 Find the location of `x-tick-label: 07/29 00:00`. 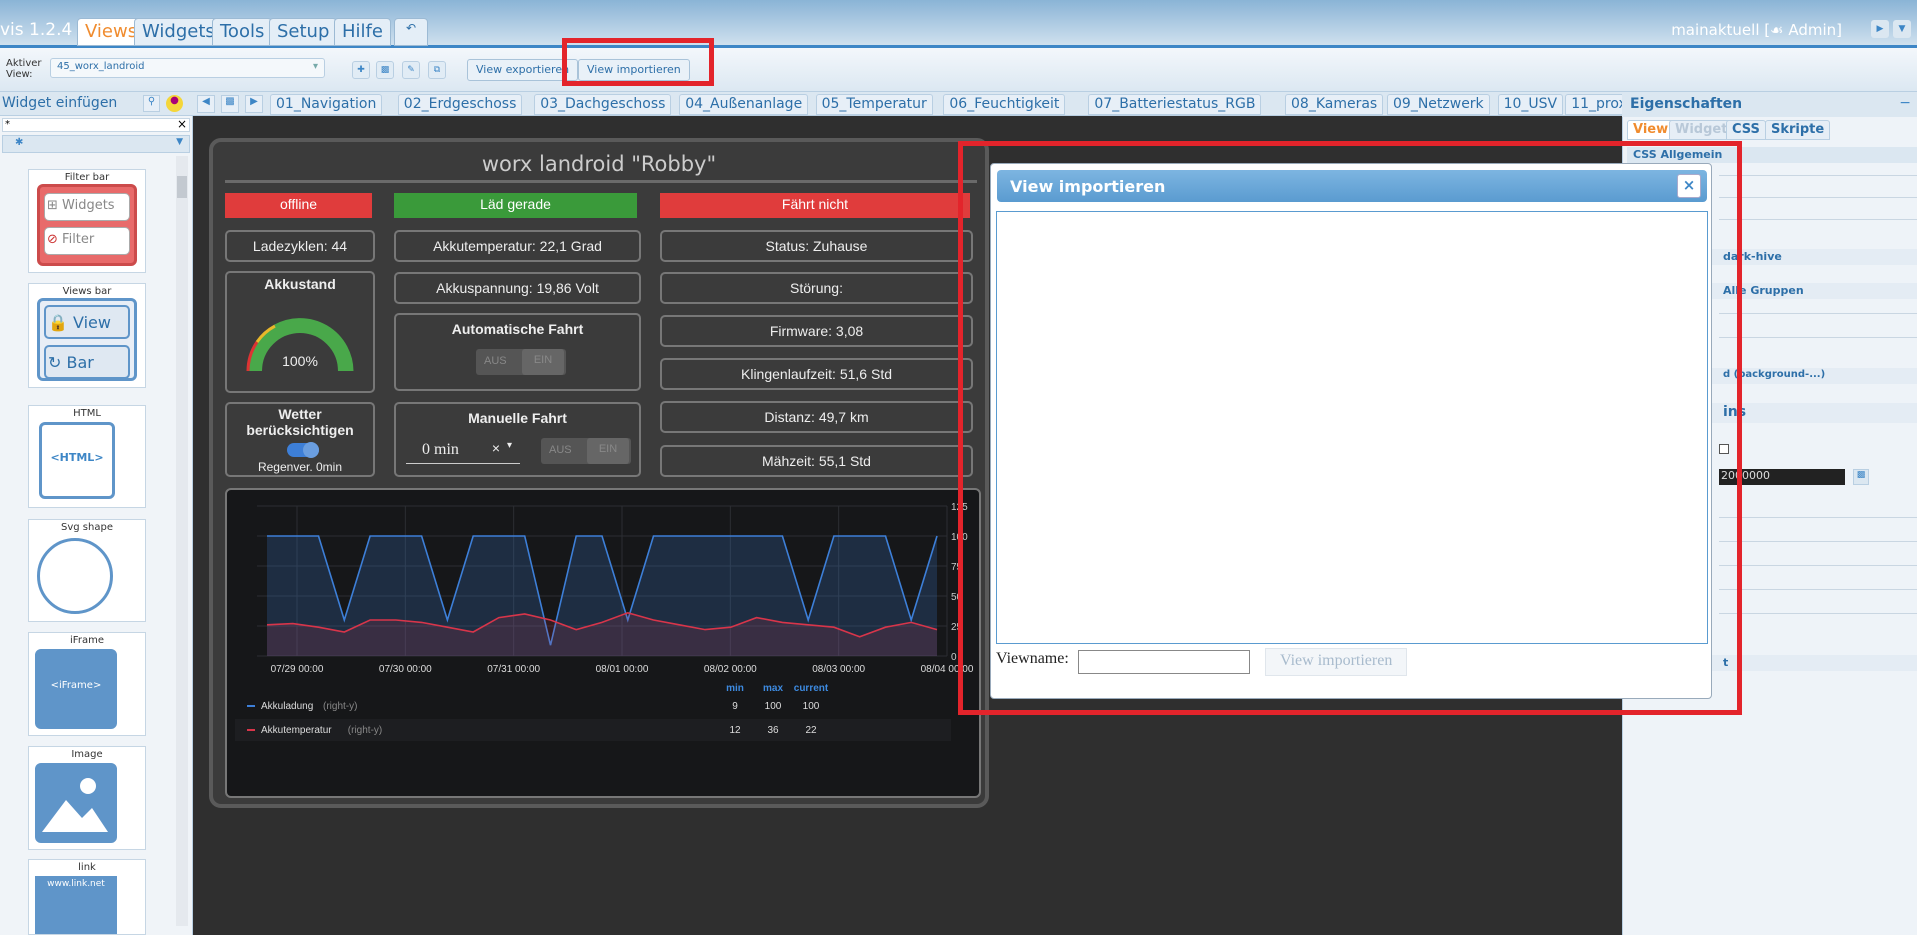

x-tick-label: 07/29 00:00 is located at coordinates (297, 669).